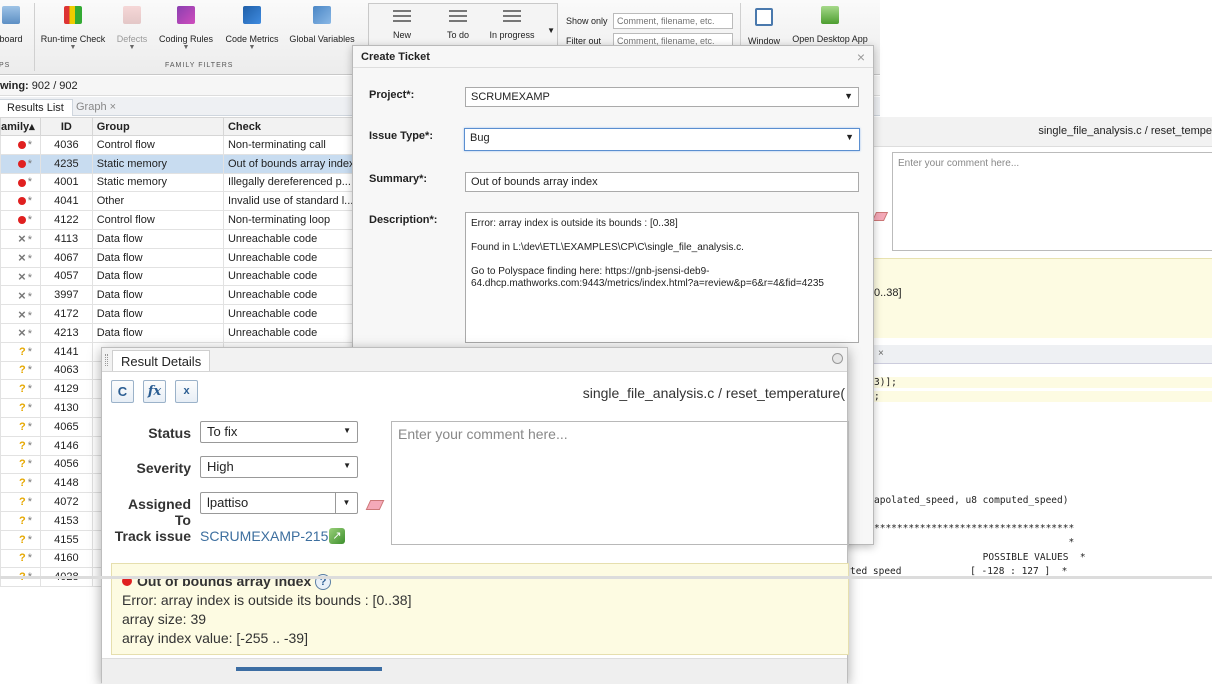 The width and height of the screenshot is (1212, 684). Describe the element at coordinates (186, 28) in the screenshot. I see `coding-rules-button: Coding Rules ▼` at that location.